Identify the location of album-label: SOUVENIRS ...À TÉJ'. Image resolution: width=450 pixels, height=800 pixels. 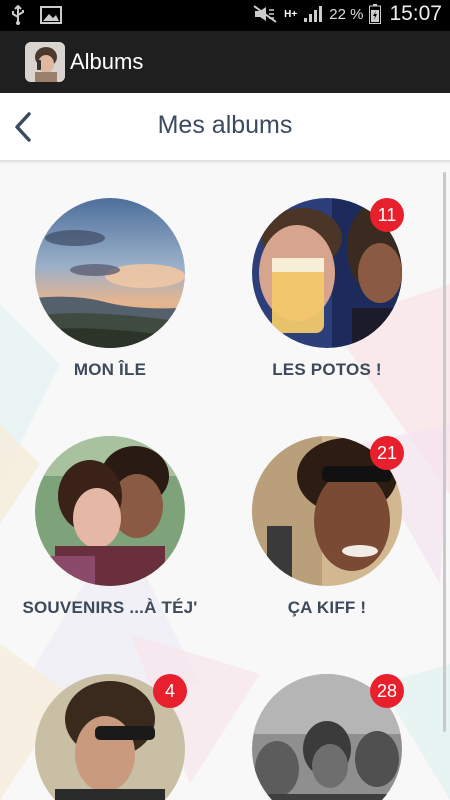
(110, 607).